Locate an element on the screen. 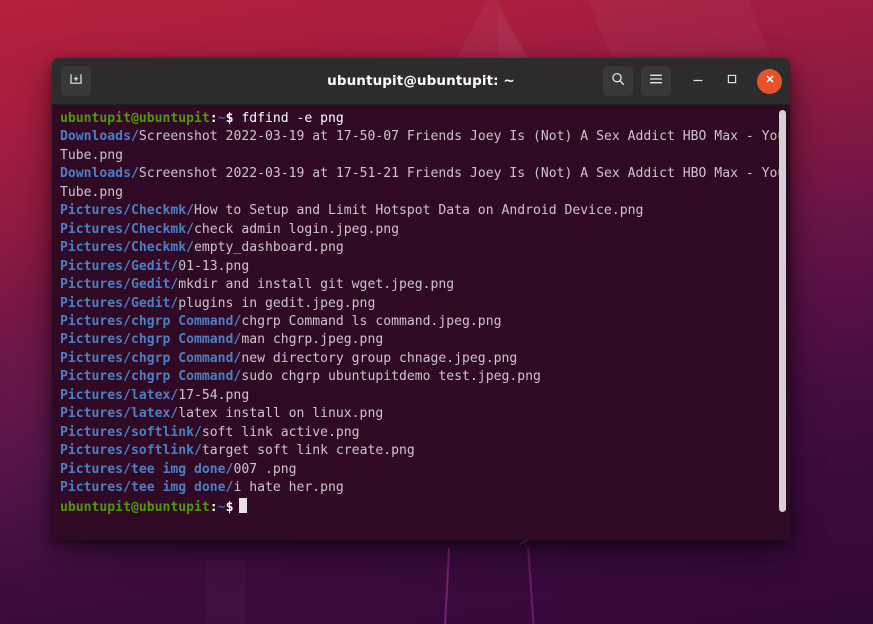 This screenshot has width=873, height=624. result-filename: latex install on linux.png is located at coordinates (281, 414).